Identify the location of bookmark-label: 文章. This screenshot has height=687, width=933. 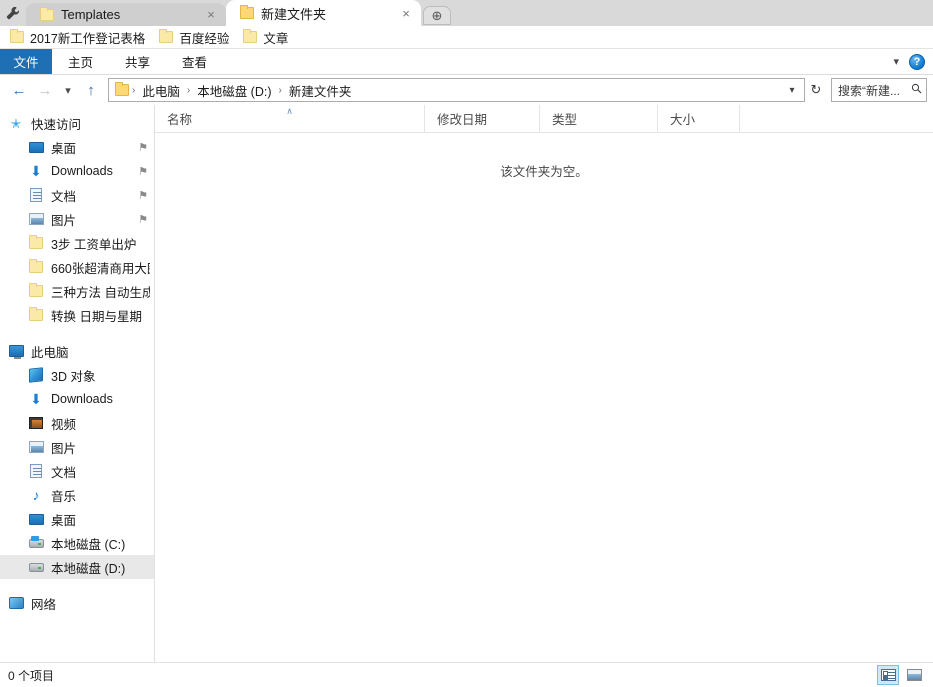
(276, 38).